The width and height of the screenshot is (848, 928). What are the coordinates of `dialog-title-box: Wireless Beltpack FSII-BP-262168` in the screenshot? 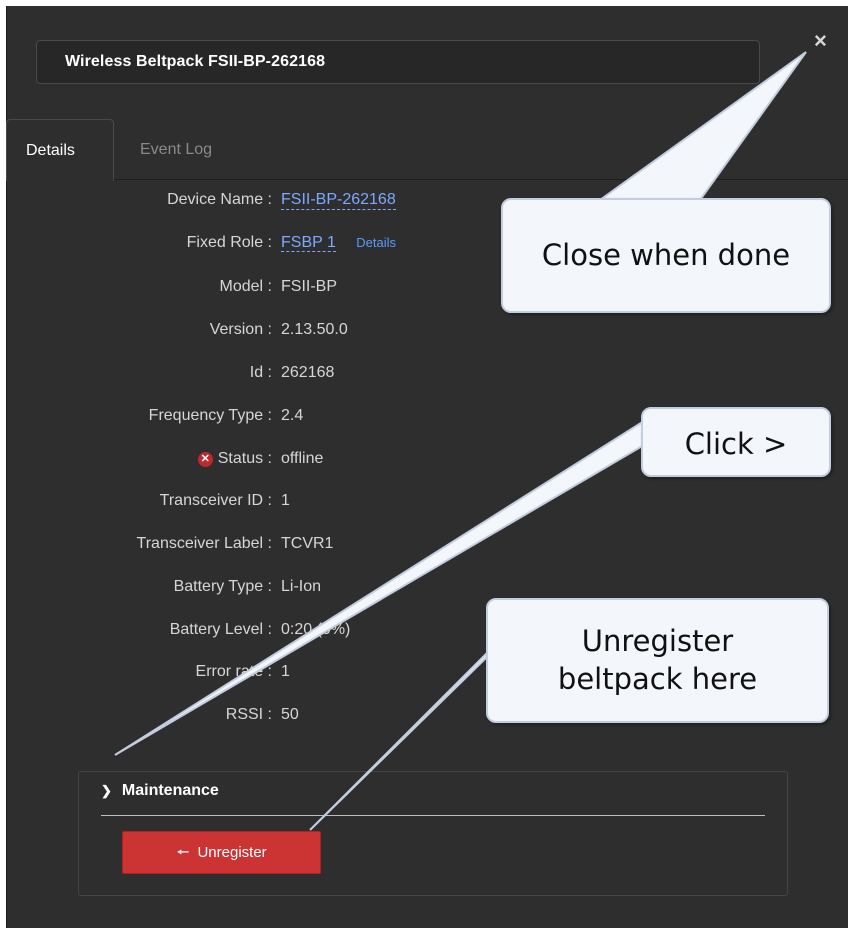 It's located at (398, 62).